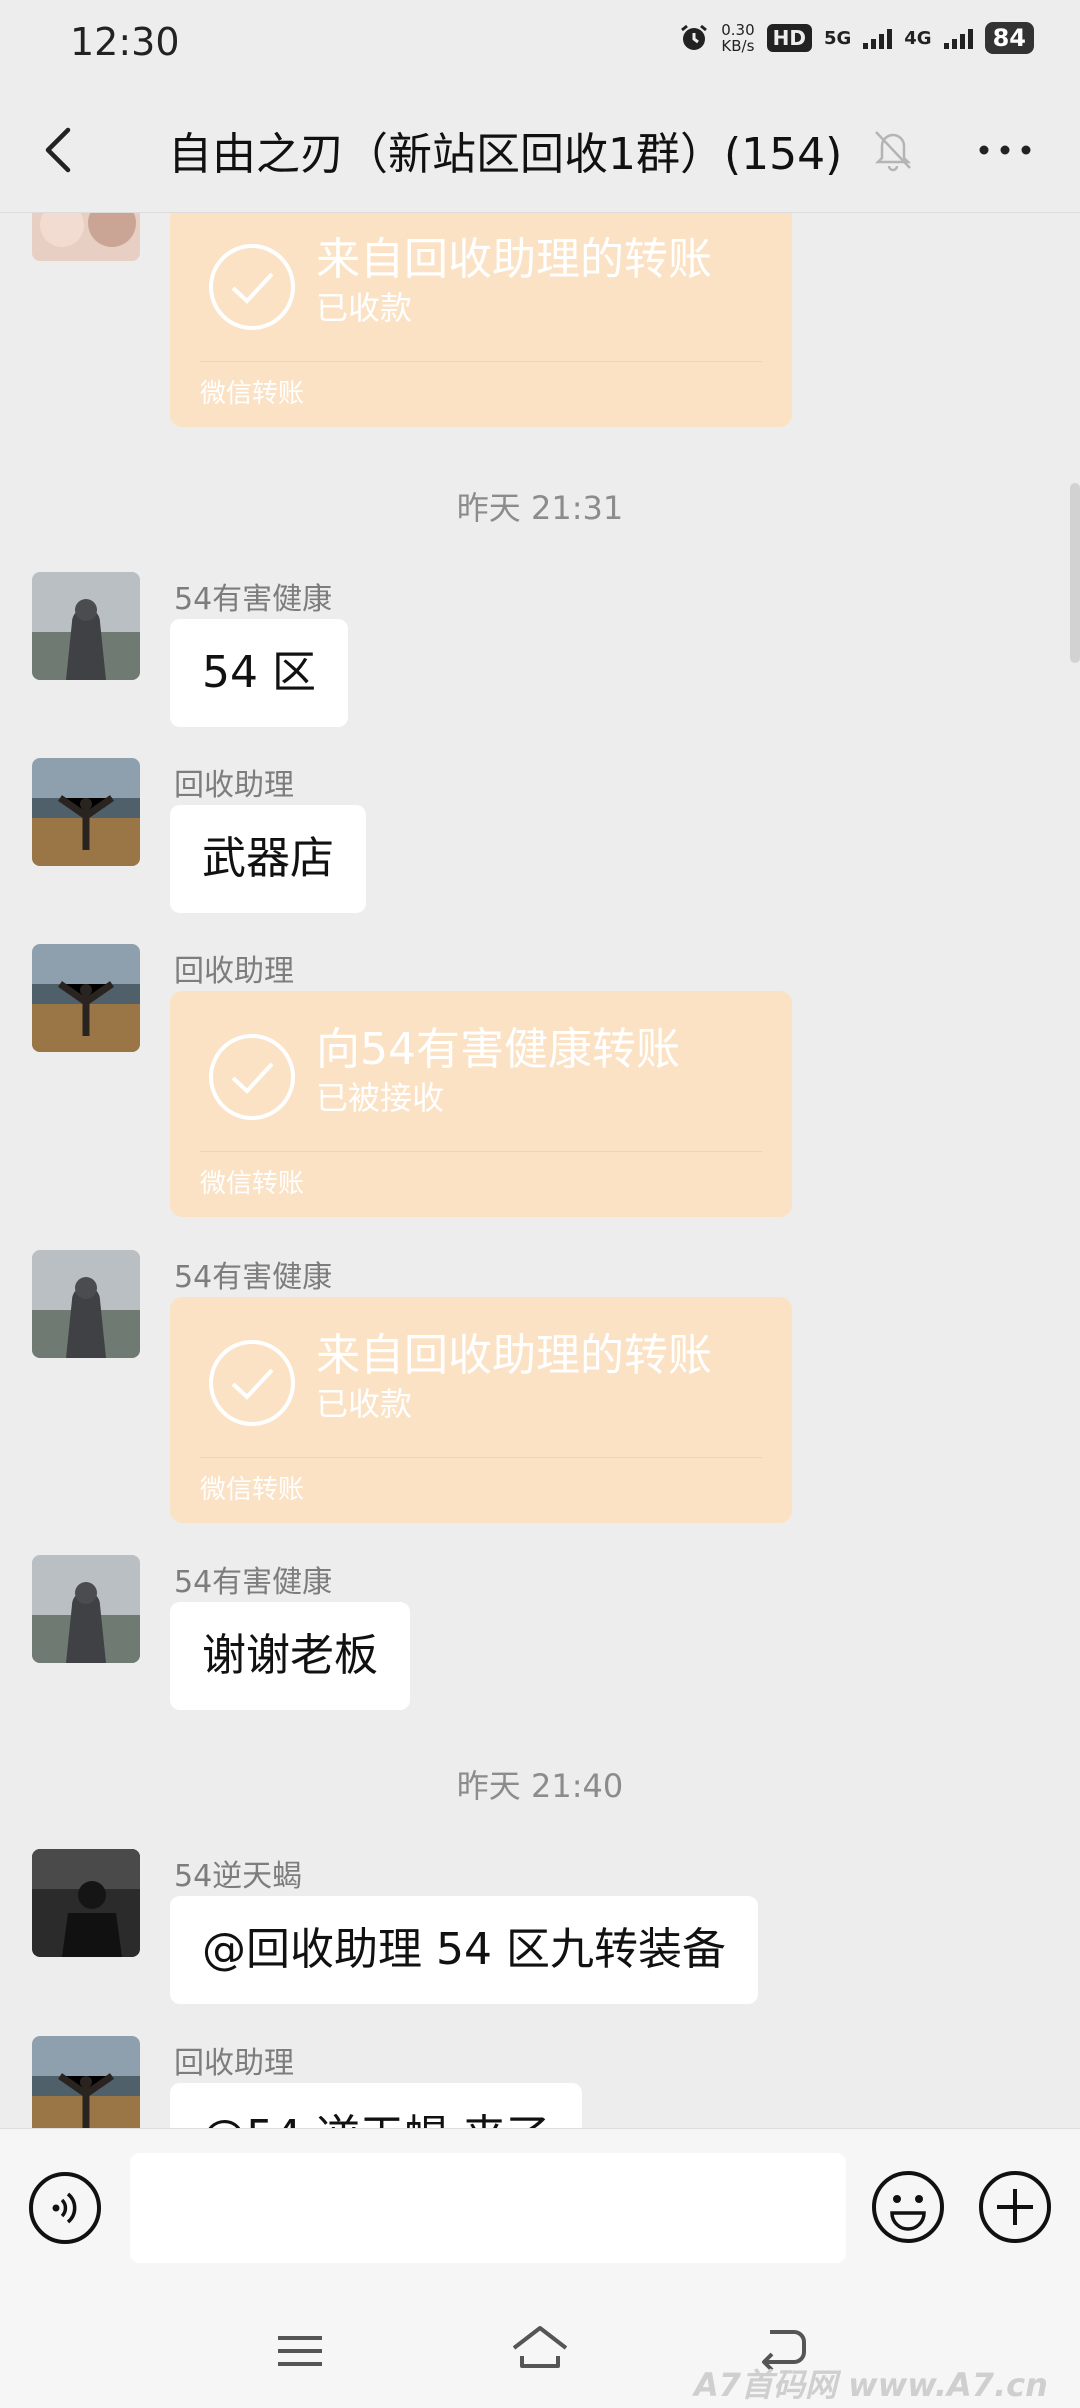 The image size is (1080, 2408). Describe the element at coordinates (505, 154) in the screenshot. I see `chat-title: 自由之刃（新站区回收1群）(154)` at that location.